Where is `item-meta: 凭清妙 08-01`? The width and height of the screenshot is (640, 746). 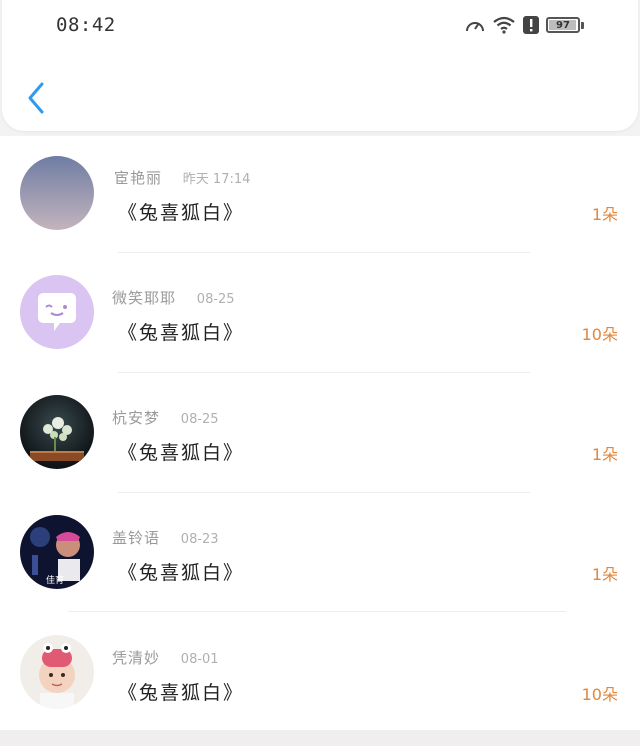
item-meta: 凭清妙 08-01 is located at coordinates (165, 657).